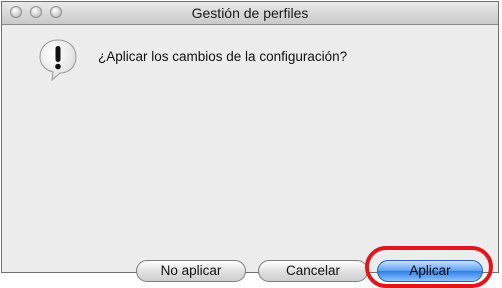  What do you see at coordinates (58, 60) in the screenshot?
I see `alert-caution-icon` at bounding box center [58, 60].